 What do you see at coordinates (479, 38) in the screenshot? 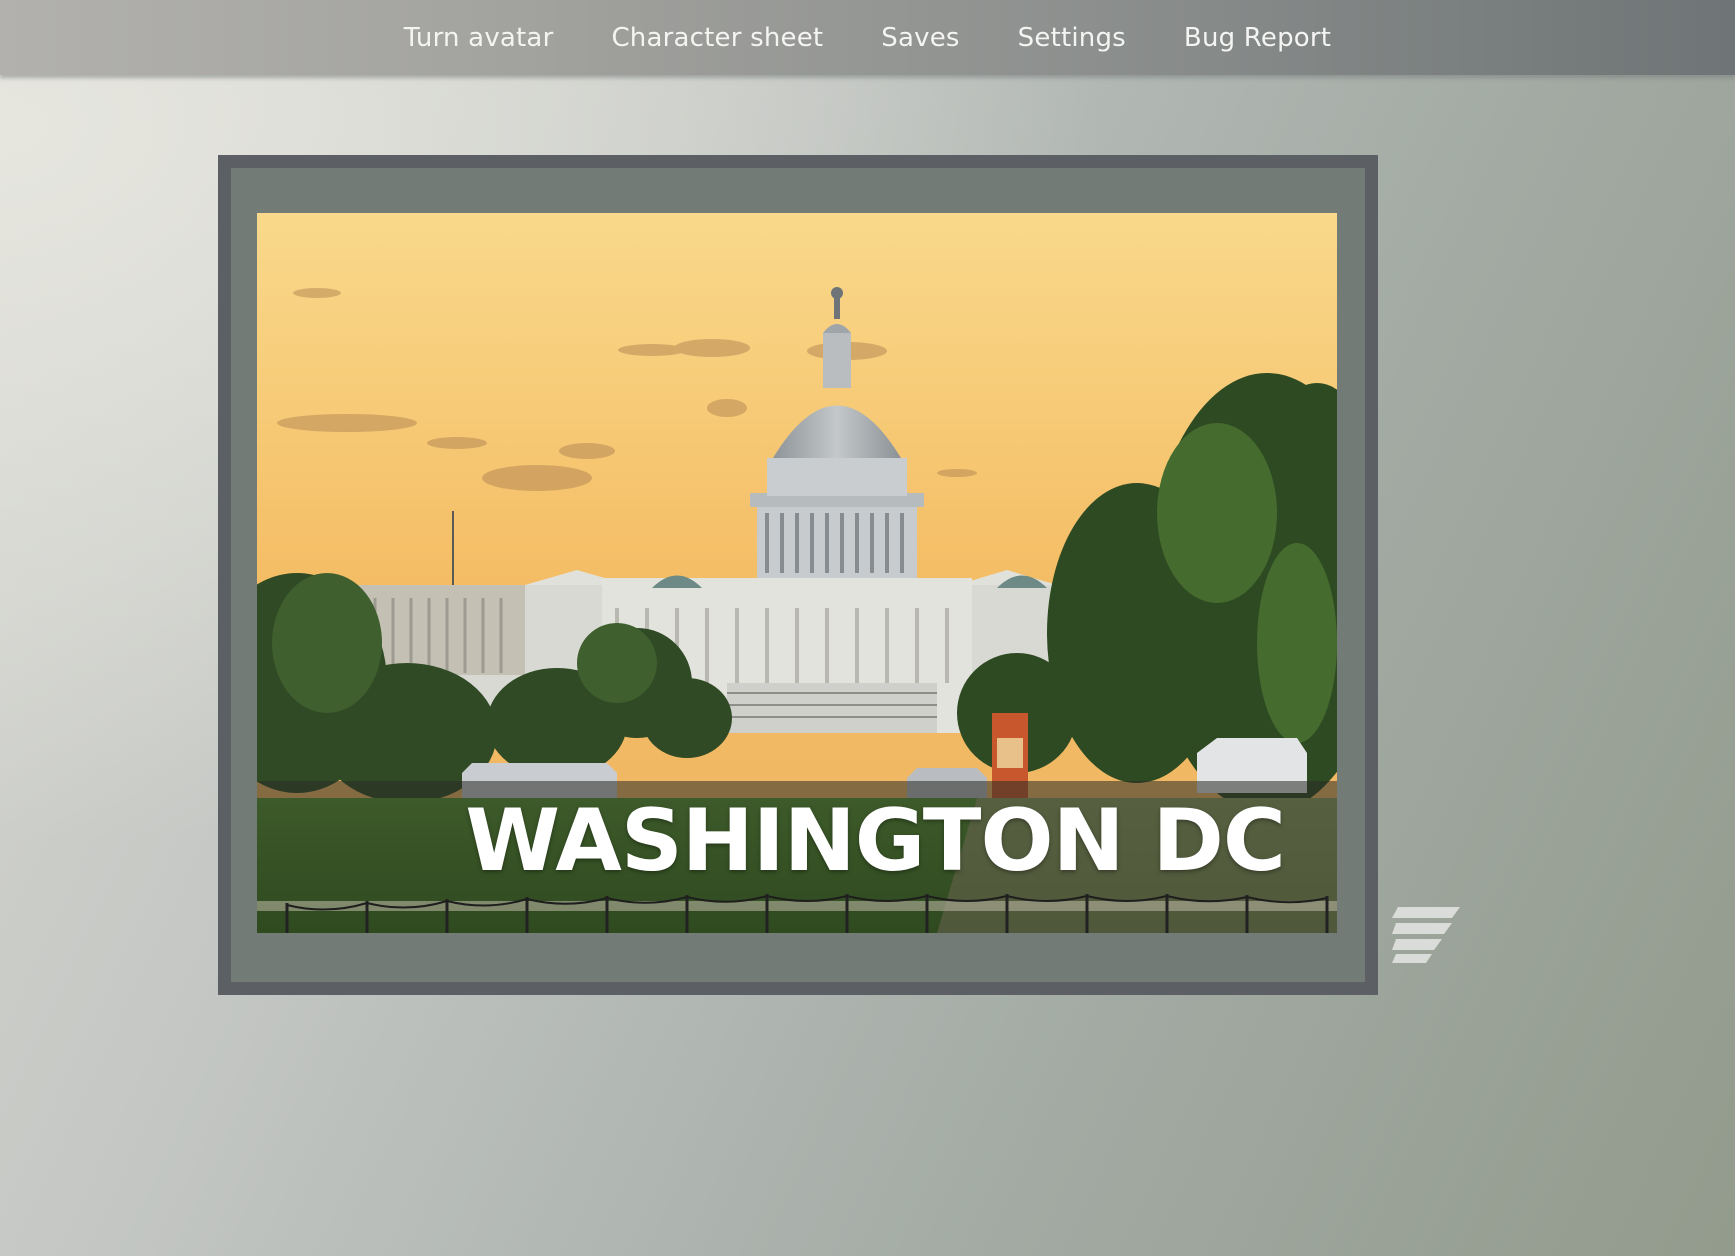
I see `nav-turn-avatar: Turn avatar` at bounding box center [479, 38].